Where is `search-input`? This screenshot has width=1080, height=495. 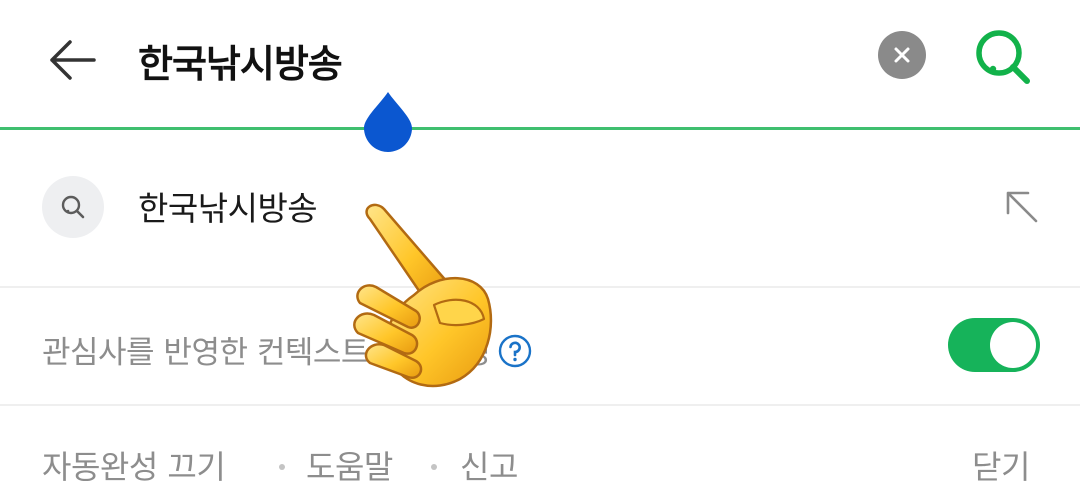 search-input is located at coordinates (488, 60).